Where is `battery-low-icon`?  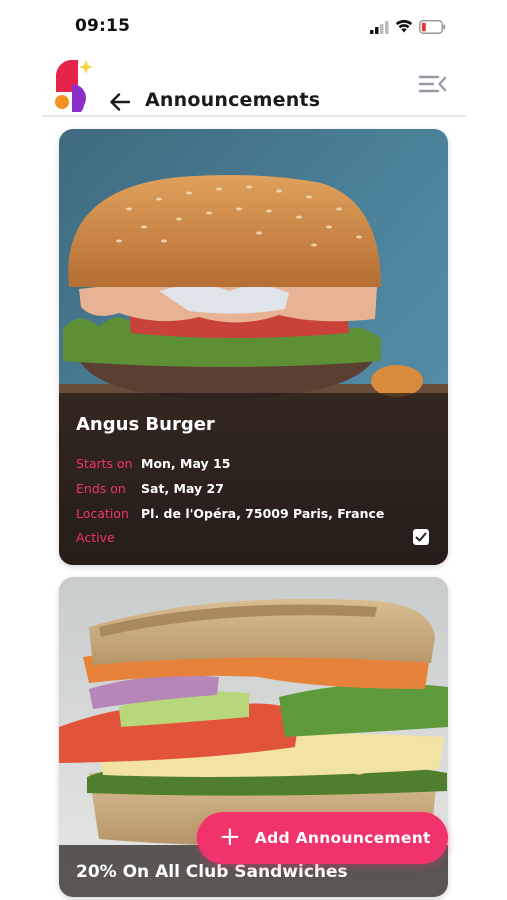
battery-low-icon is located at coordinates (432, 27).